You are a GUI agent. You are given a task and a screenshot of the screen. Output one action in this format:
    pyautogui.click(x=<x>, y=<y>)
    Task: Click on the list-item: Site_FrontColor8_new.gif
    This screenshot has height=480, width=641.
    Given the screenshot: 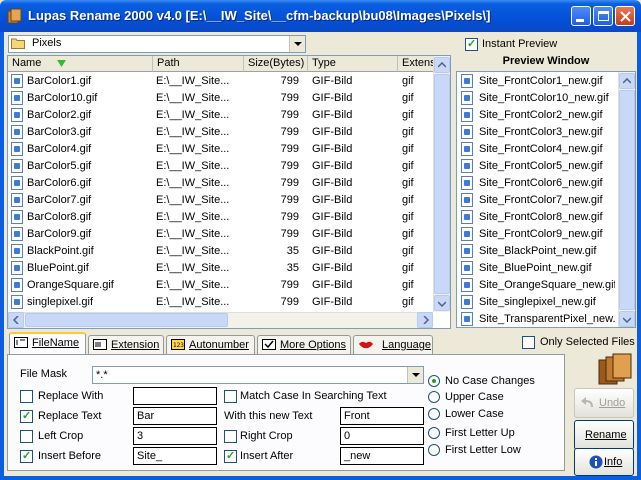 What is the action you would take?
    pyautogui.click(x=537, y=217)
    